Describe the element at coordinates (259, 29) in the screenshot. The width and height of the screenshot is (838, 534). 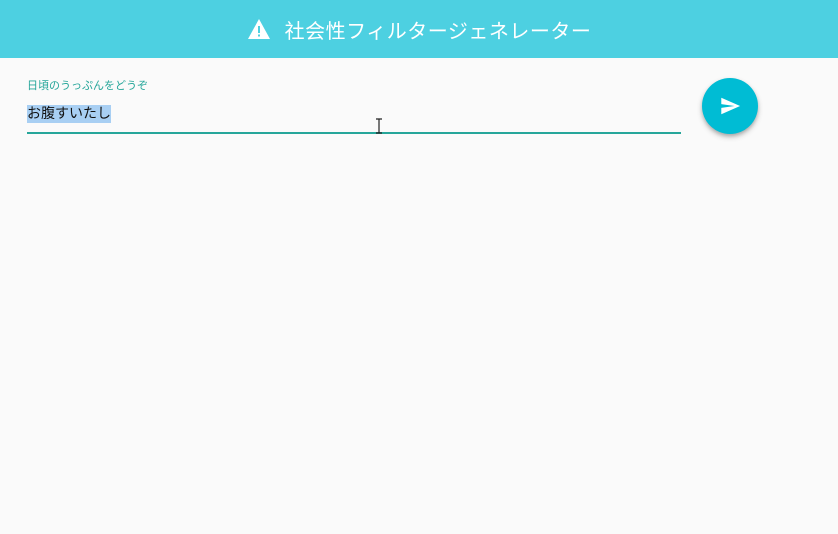
I see `warning-icon` at that location.